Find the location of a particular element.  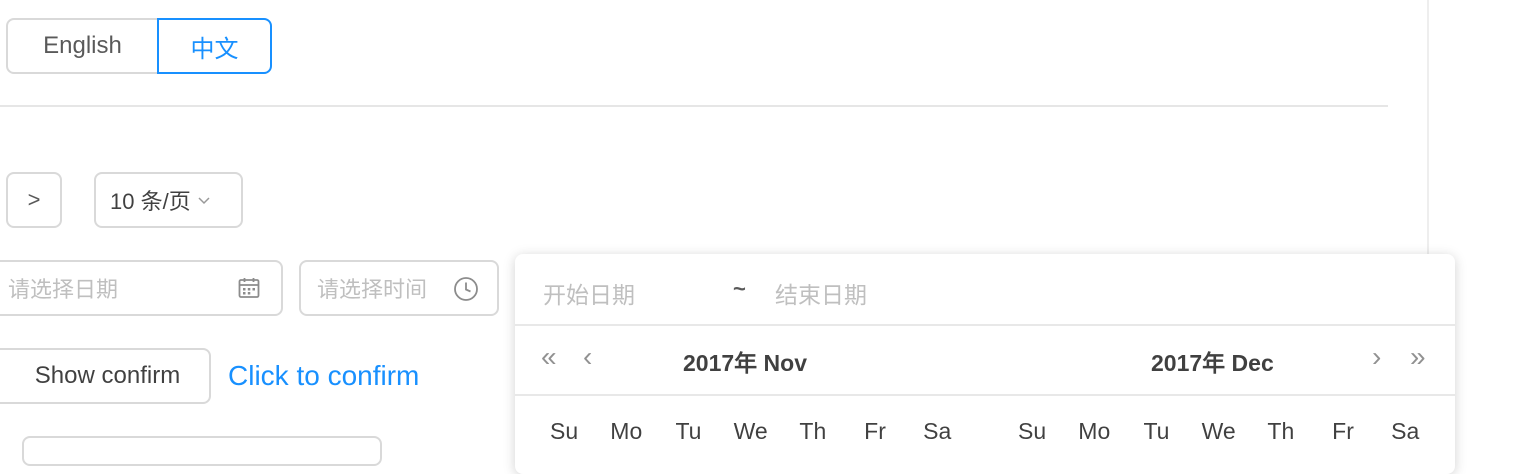

calendar-header: « ‹ 2017年 Nov 2017年 Dec › » is located at coordinates (985, 360).